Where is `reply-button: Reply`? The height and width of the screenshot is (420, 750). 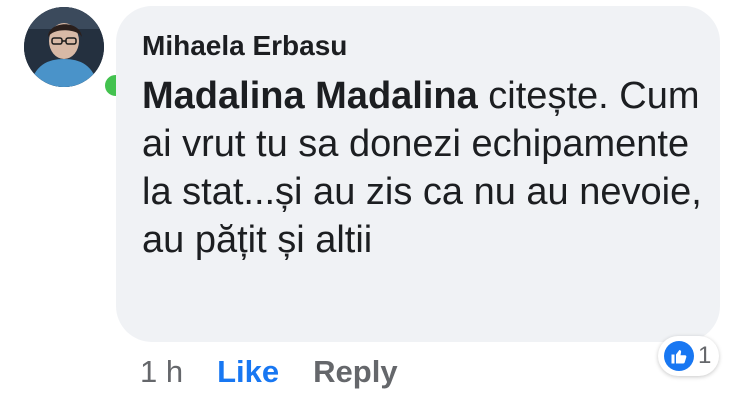
reply-button: Reply is located at coordinates (355, 372).